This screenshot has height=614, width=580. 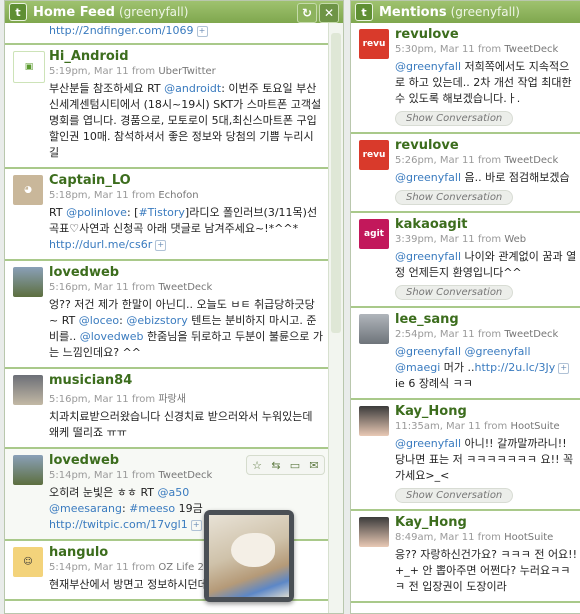 What do you see at coordinates (121, 30) in the screenshot?
I see `tweet-link: http://2ndfinger.com/1069` at bounding box center [121, 30].